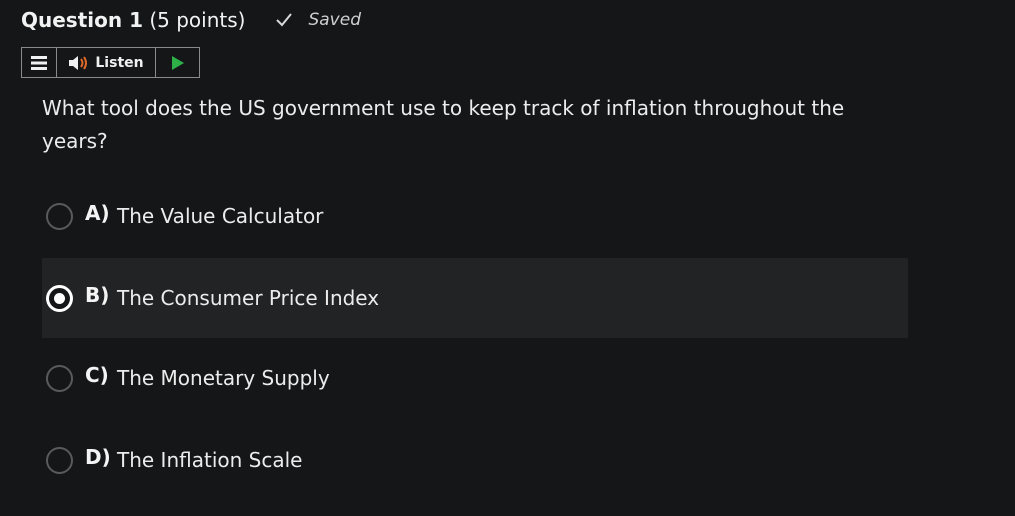 This screenshot has height=516, width=1015. I want to click on option-a-letter: A), so click(97, 213).